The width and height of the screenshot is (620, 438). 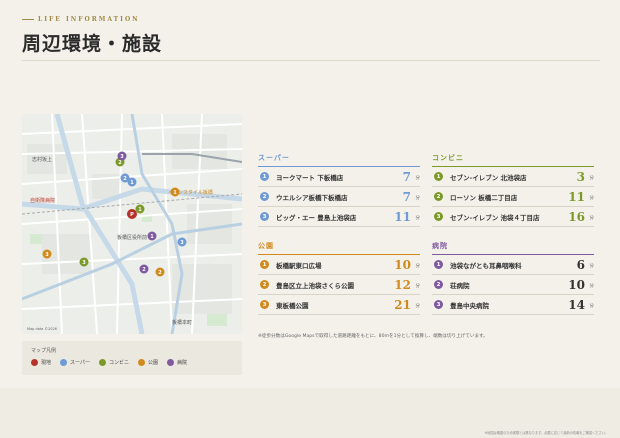 What do you see at coordinates (513, 265) in the screenshot?
I see `list-item: 1 池袋ながとも耳鼻咽喉科 6 分` at bounding box center [513, 265].